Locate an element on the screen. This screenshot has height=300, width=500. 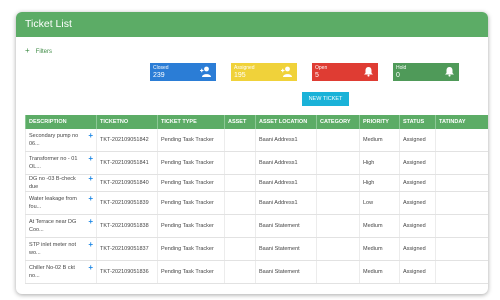
filters-toggle: + Filters is located at coordinates (38, 50).